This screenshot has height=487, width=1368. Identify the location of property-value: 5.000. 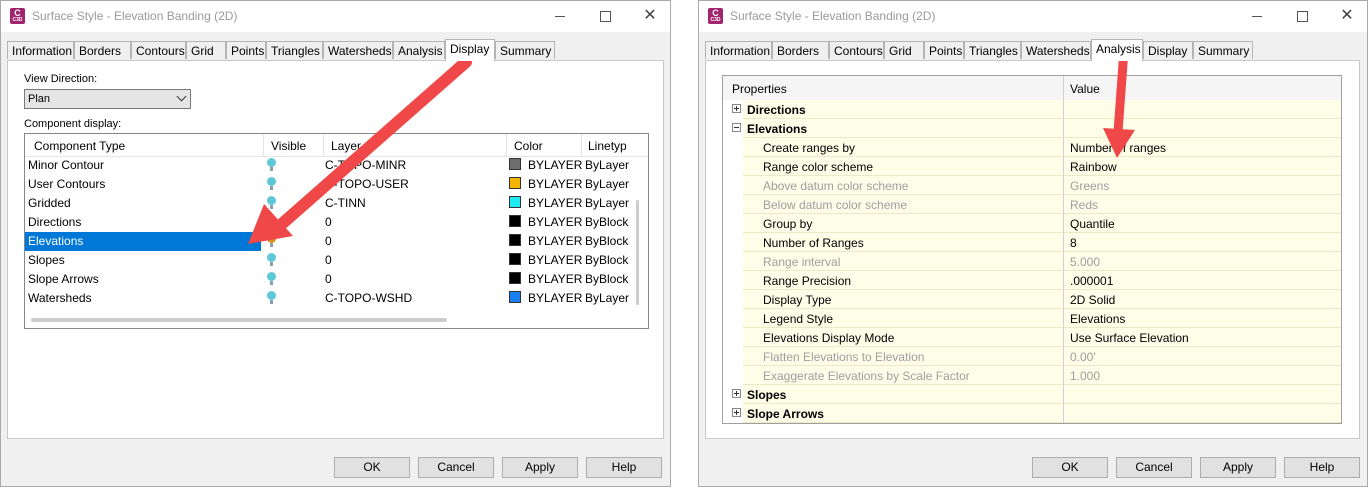
(1085, 262).